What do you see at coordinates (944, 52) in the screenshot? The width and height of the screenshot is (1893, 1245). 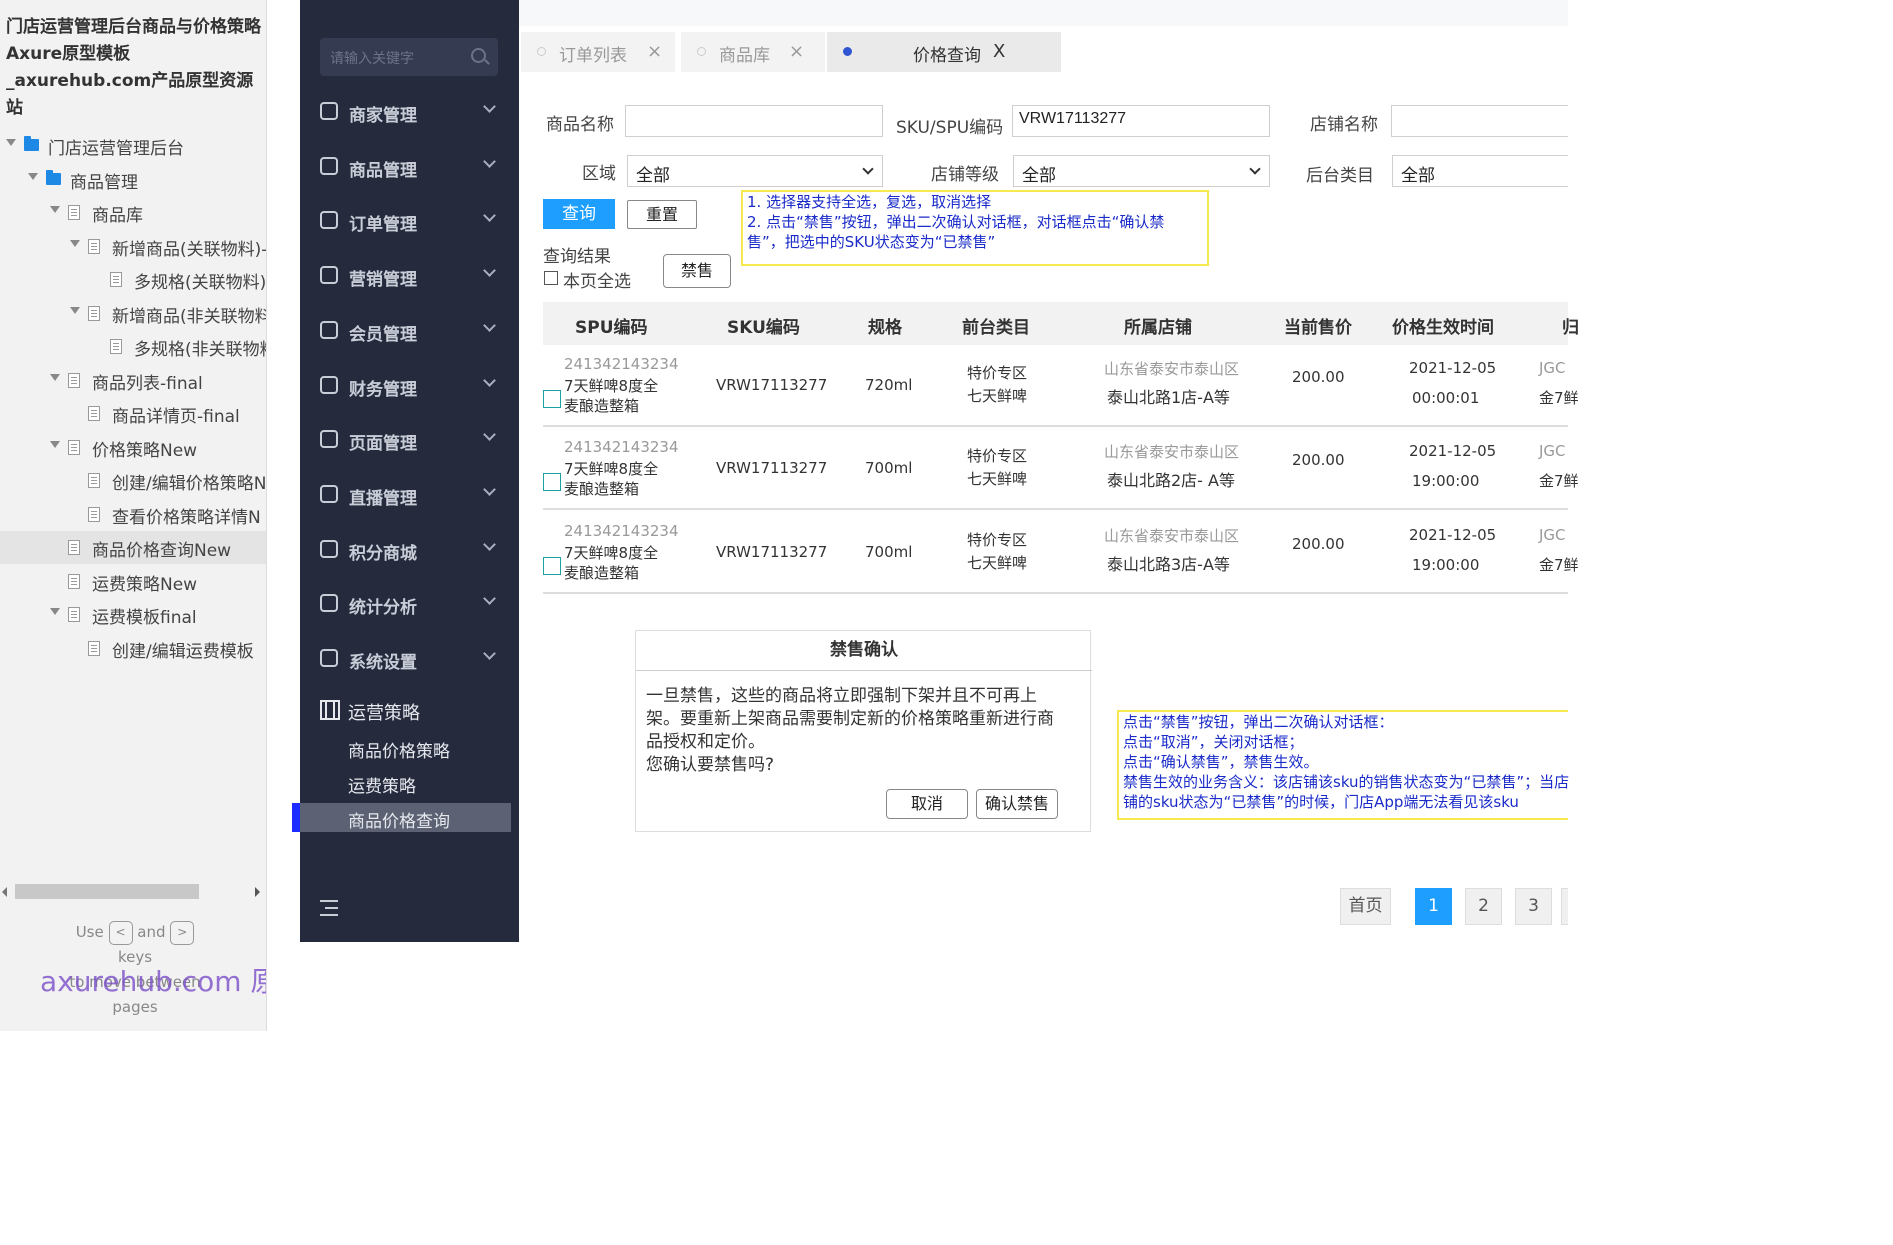 I see `tab-price-query: 价格查询 X` at bounding box center [944, 52].